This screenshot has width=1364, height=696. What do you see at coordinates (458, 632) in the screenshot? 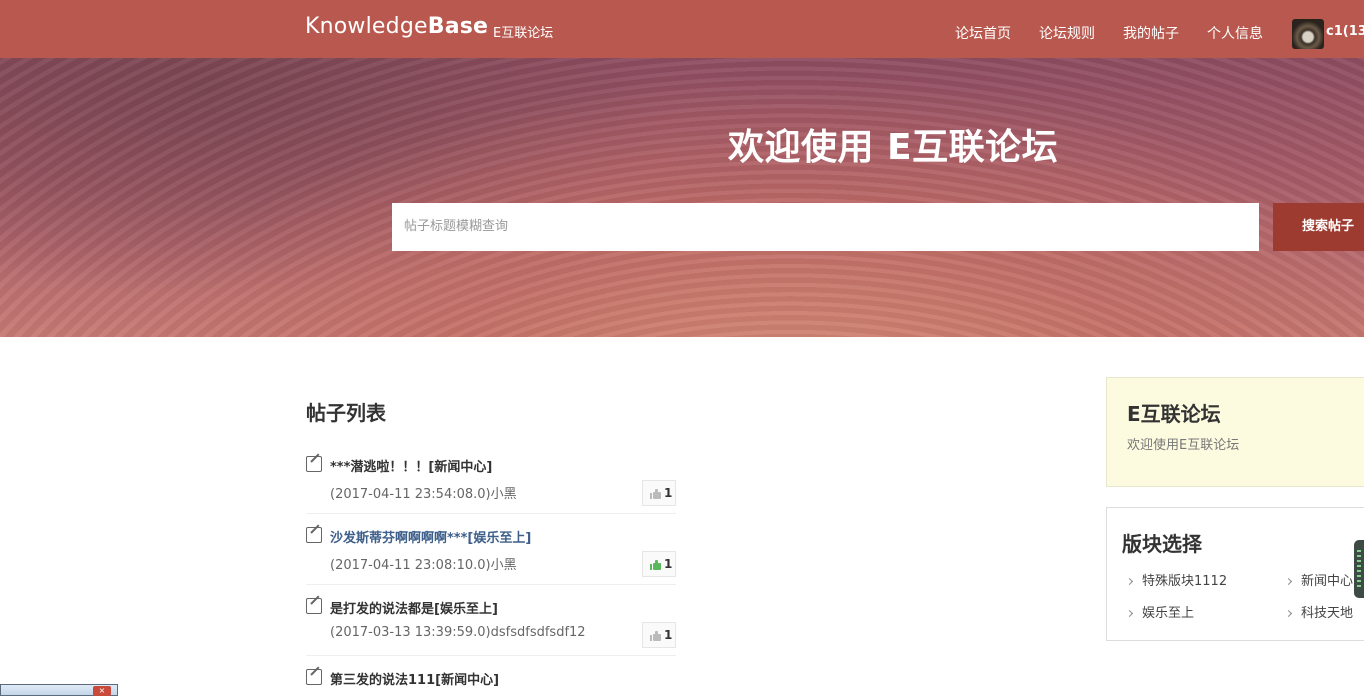
I see `post-meta: (2017-03-13 13:39:59.0)dsfsdfsdfsdf12` at bounding box center [458, 632].